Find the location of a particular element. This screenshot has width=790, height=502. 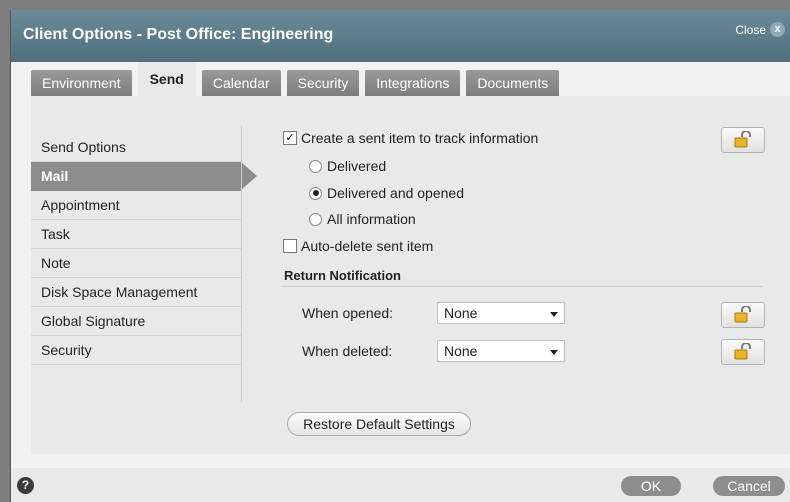

radio-all-information-label: All information is located at coordinates (371, 219).